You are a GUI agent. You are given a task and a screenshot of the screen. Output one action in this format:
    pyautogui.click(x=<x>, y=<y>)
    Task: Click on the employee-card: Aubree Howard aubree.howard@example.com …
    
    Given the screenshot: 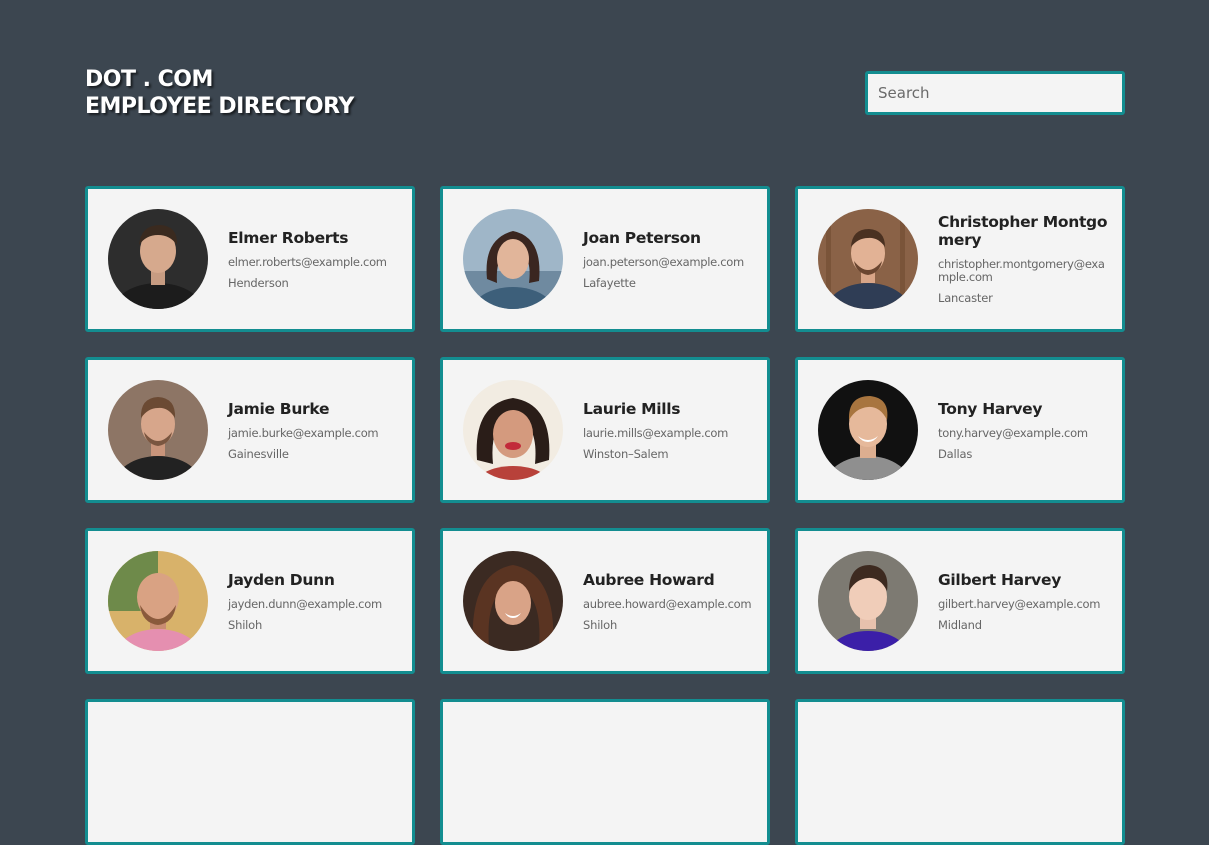 What is the action you would take?
    pyautogui.click(x=605, y=601)
    